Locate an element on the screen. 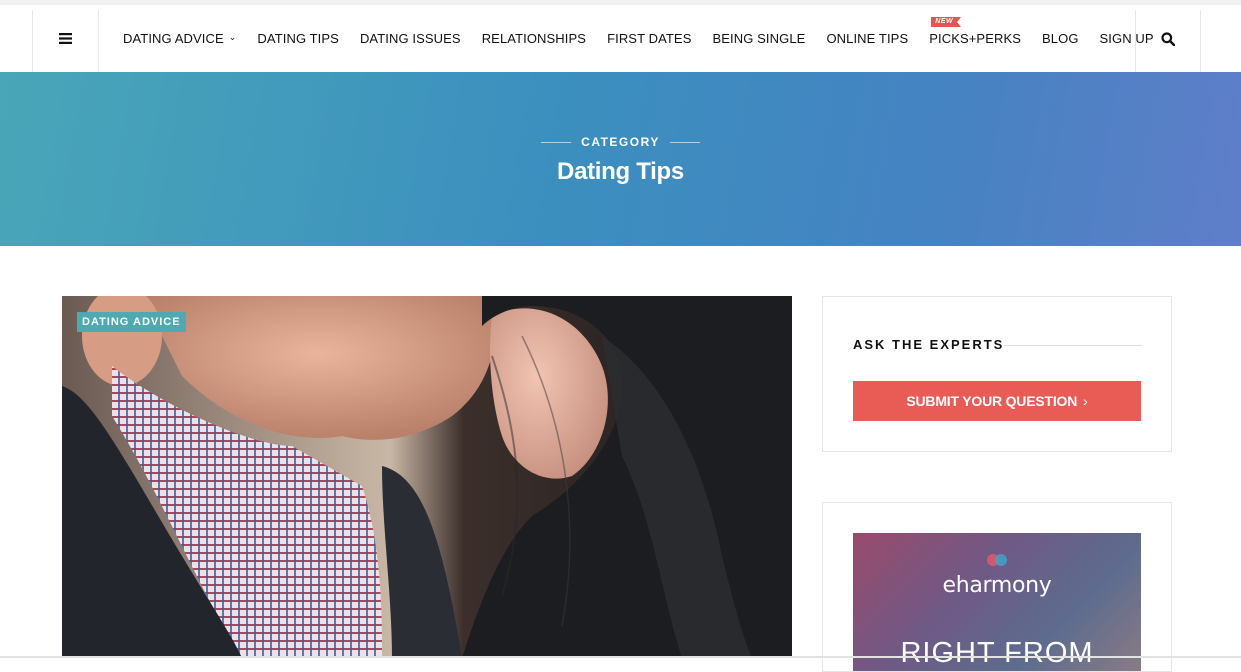 The width and height of the screenshot is (1241, 672). category-kicker-row: CATEGORY is located at coordinates (620, 142).